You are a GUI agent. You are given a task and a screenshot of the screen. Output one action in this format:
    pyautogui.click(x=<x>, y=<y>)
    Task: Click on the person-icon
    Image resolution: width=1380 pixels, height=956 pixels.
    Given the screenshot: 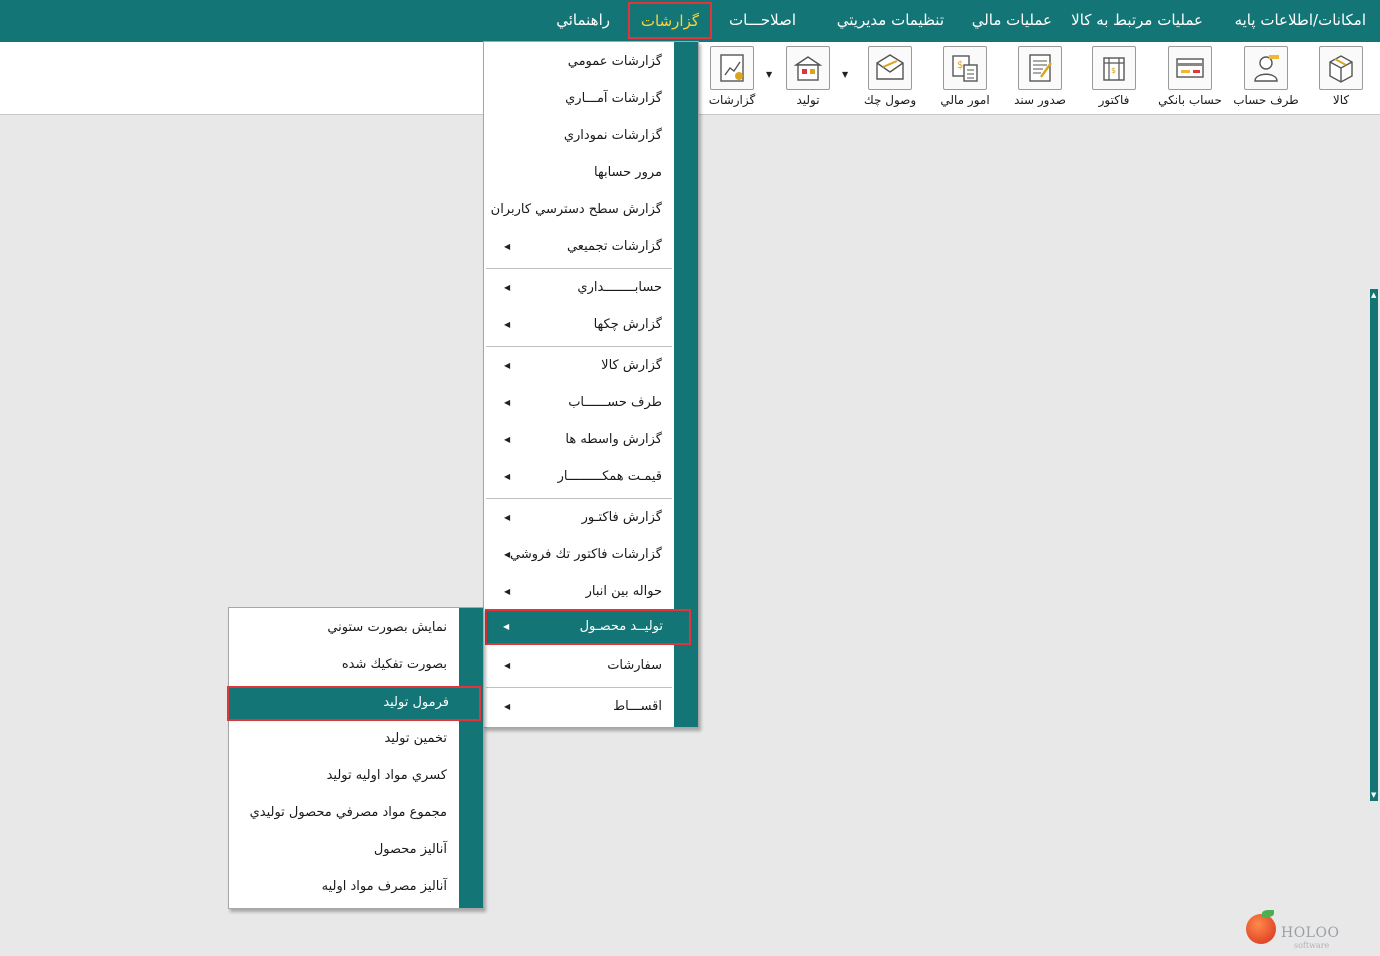 What is the action you would take?
    pyautogui.click(x=1266, y=68)
    